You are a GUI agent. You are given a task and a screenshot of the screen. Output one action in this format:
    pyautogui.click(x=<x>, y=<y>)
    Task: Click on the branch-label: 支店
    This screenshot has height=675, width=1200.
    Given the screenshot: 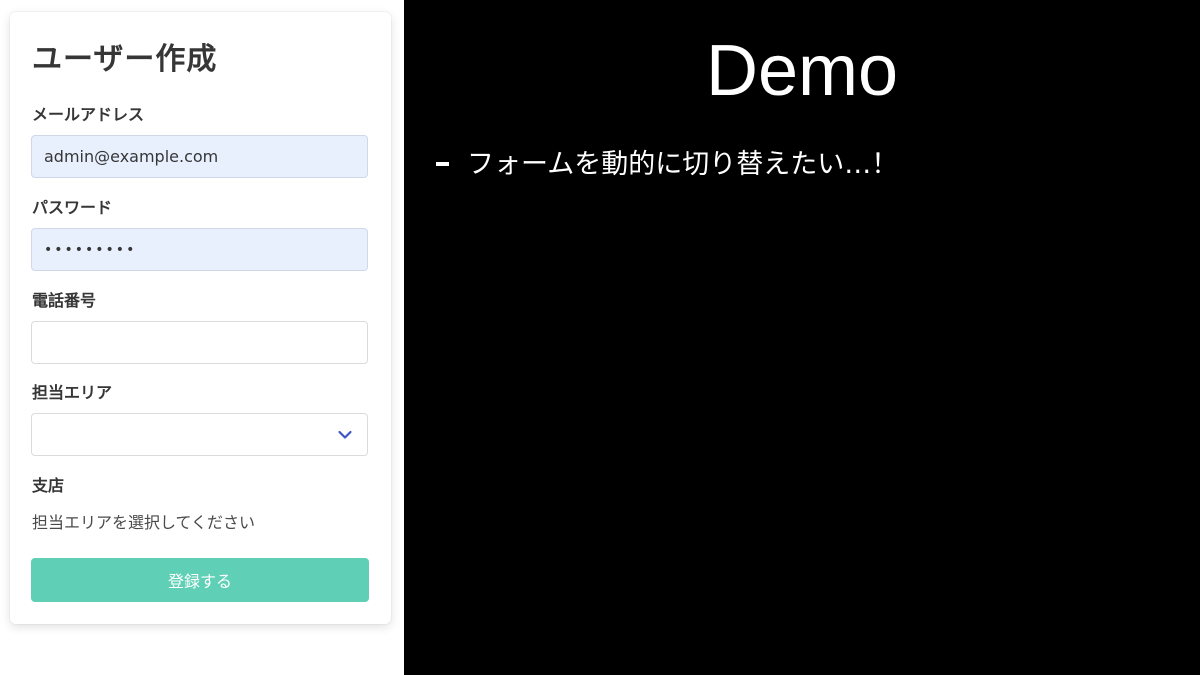 What is the action you would take?
    pyautogui.click(x=48, y=485)
    